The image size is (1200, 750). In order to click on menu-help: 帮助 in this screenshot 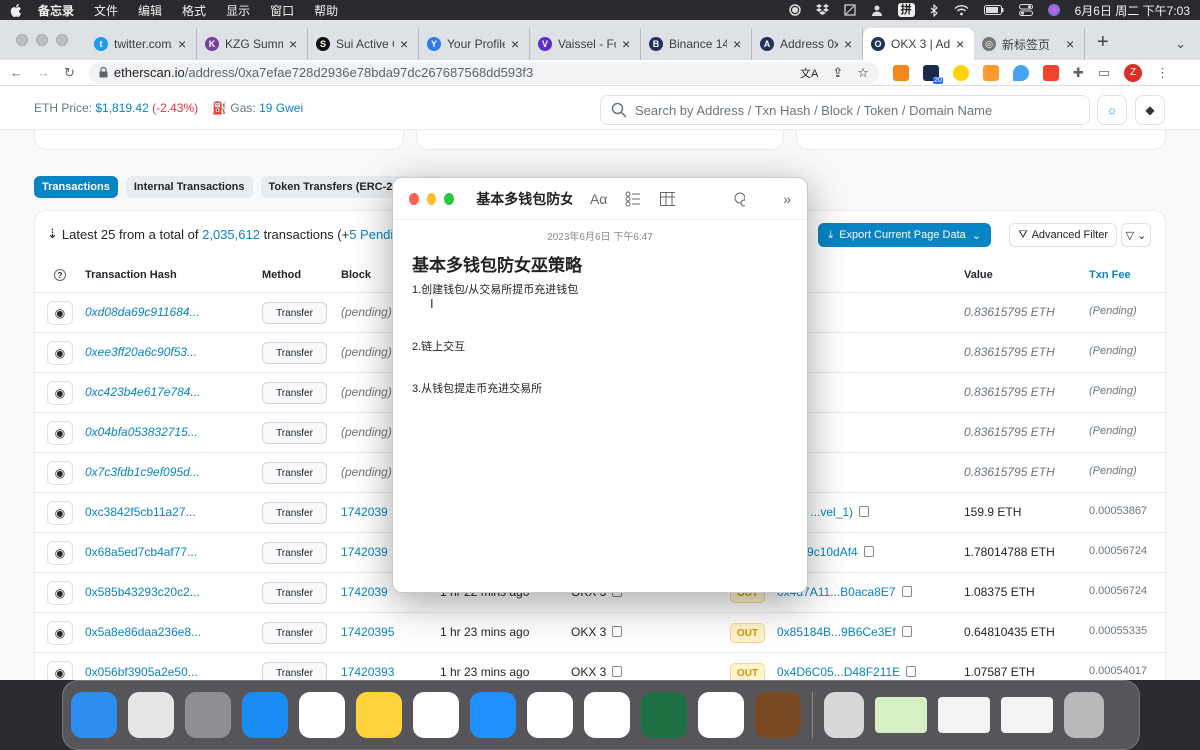, I will do `click(326, 10)`.